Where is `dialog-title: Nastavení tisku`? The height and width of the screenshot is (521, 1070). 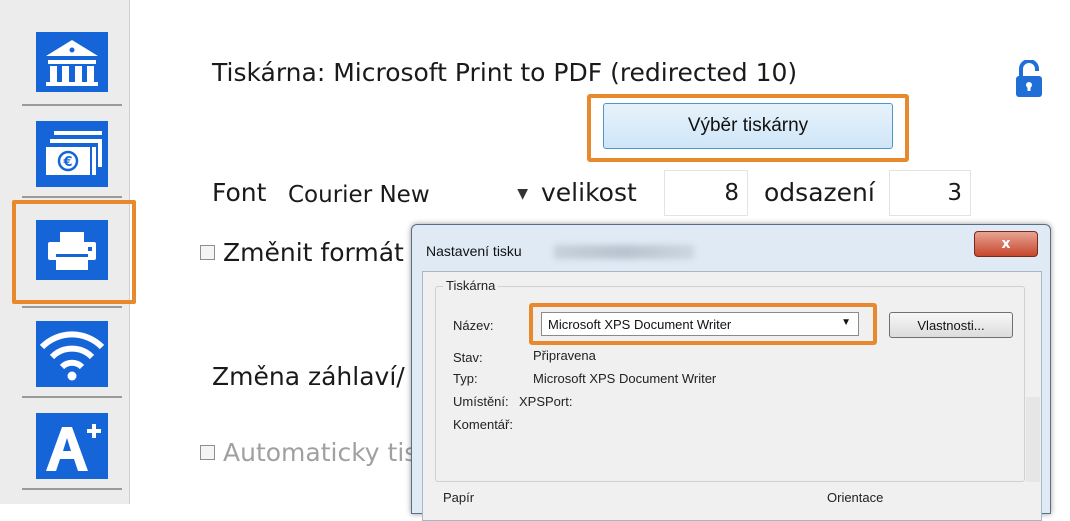 dialog-title: Nastavení tisku is located at coordinates (474, 251).